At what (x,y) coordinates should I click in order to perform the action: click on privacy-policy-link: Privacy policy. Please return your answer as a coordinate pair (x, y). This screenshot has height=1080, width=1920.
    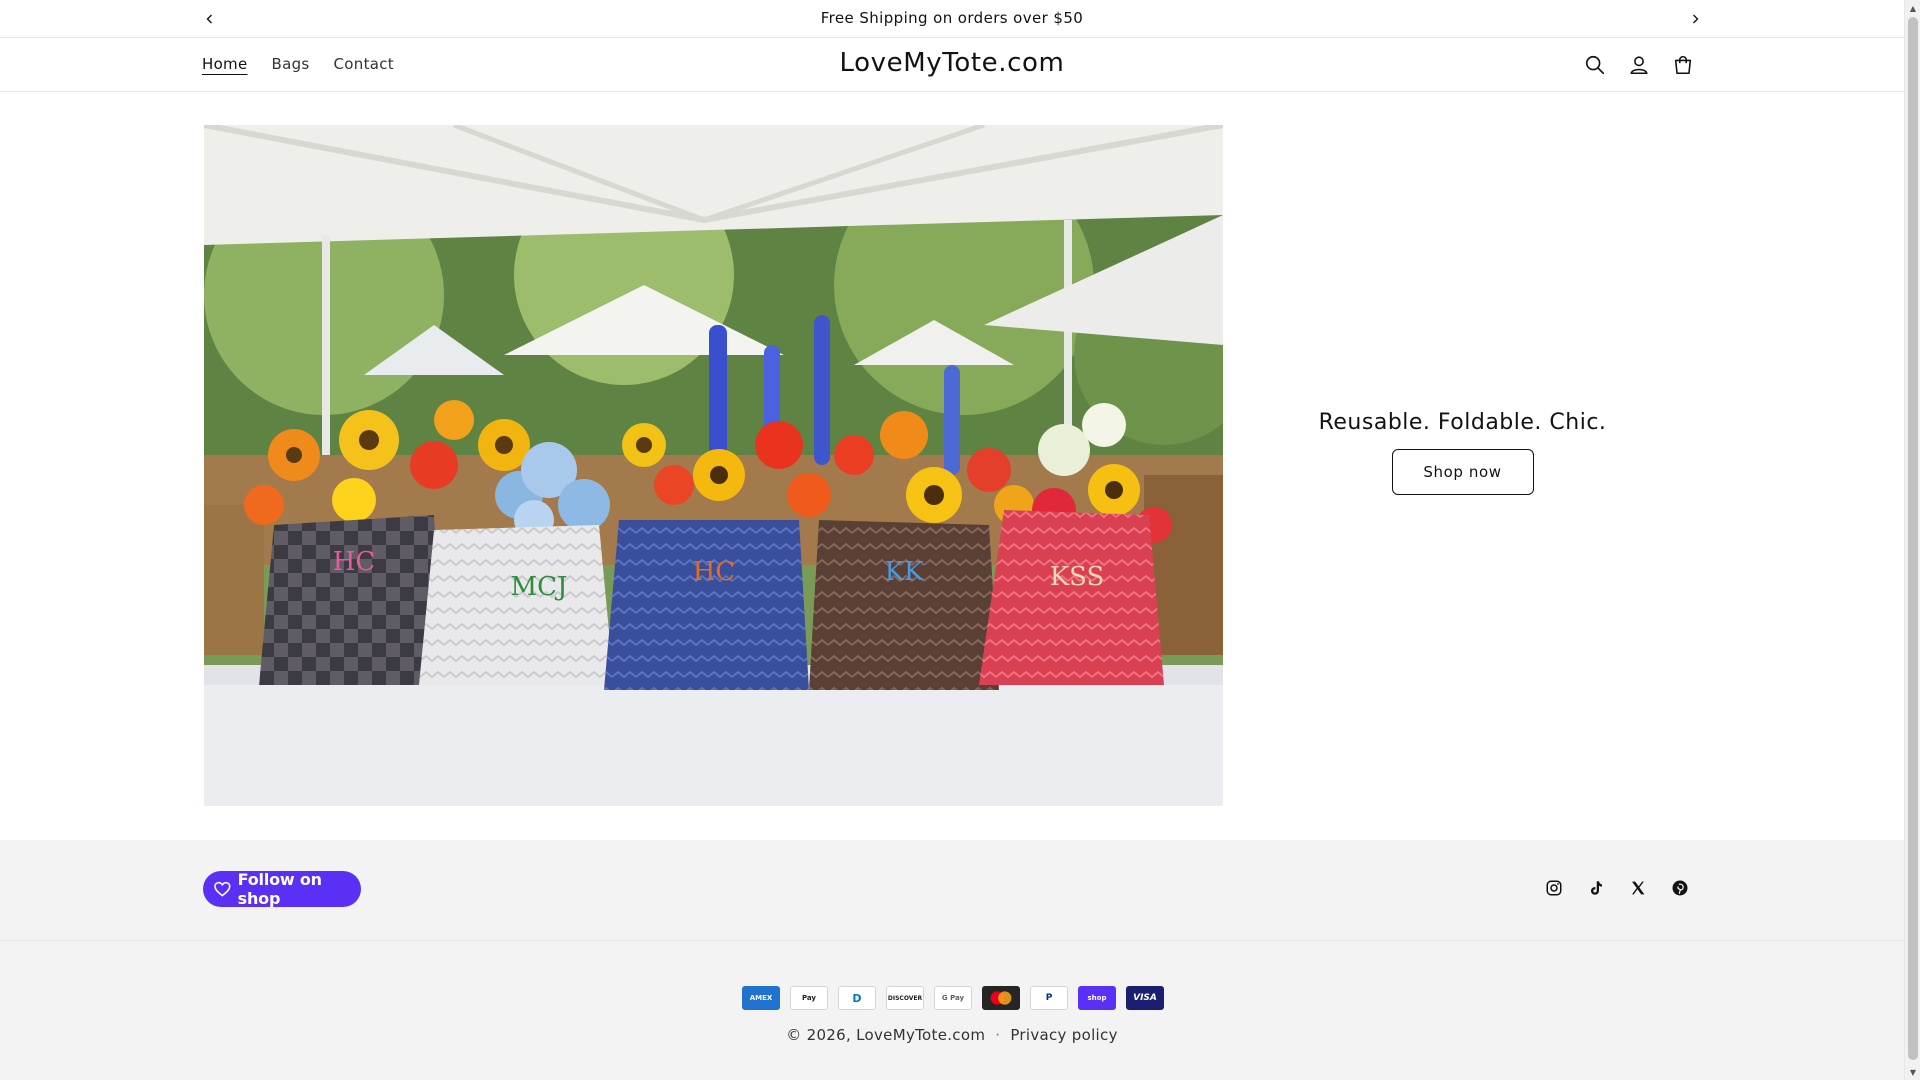
    Looking at the image, I should click on (1063, 1035).